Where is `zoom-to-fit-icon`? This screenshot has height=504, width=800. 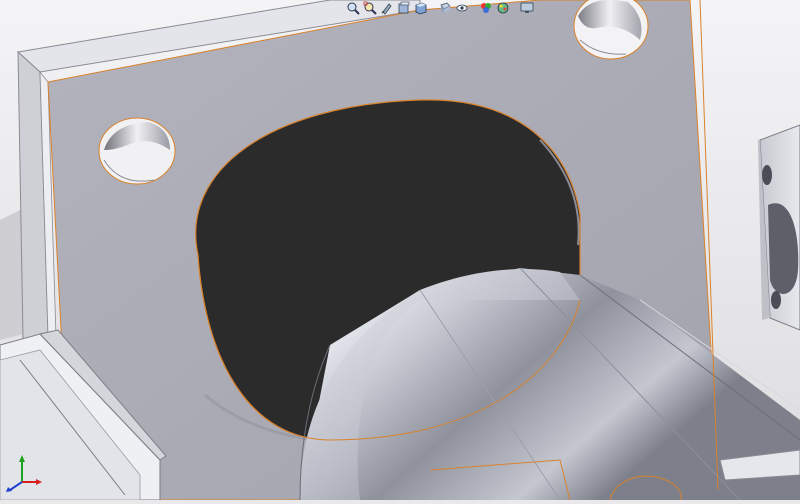
zoom-to-fit-icon is located at coordinates (353, 8).